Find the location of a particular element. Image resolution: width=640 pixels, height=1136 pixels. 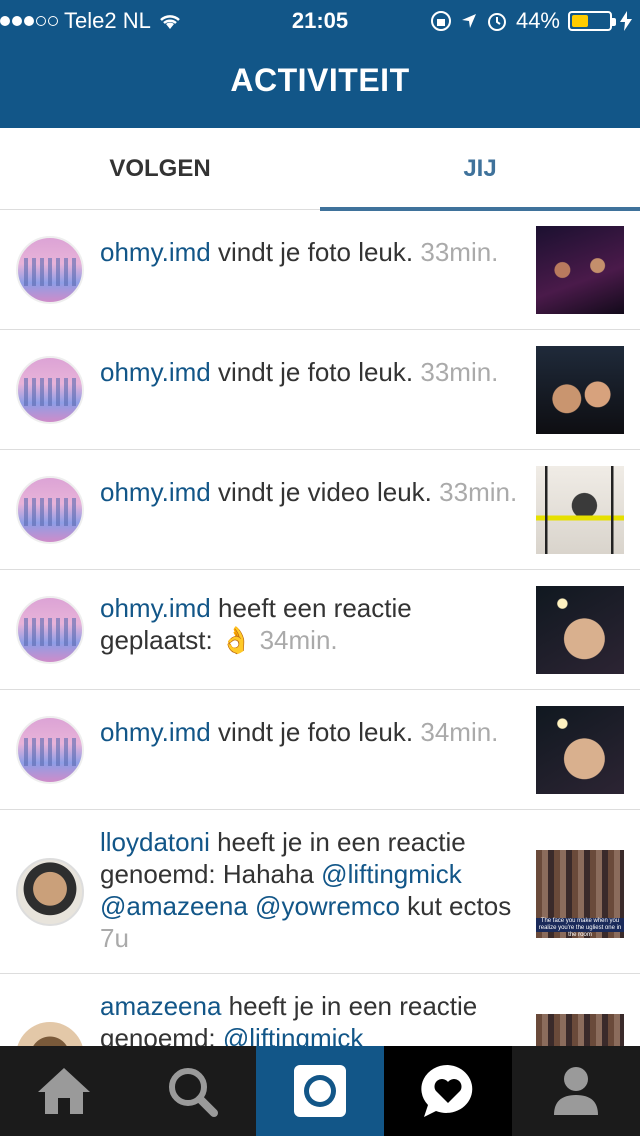

tab-activity is located at coordinates (448, 1091).